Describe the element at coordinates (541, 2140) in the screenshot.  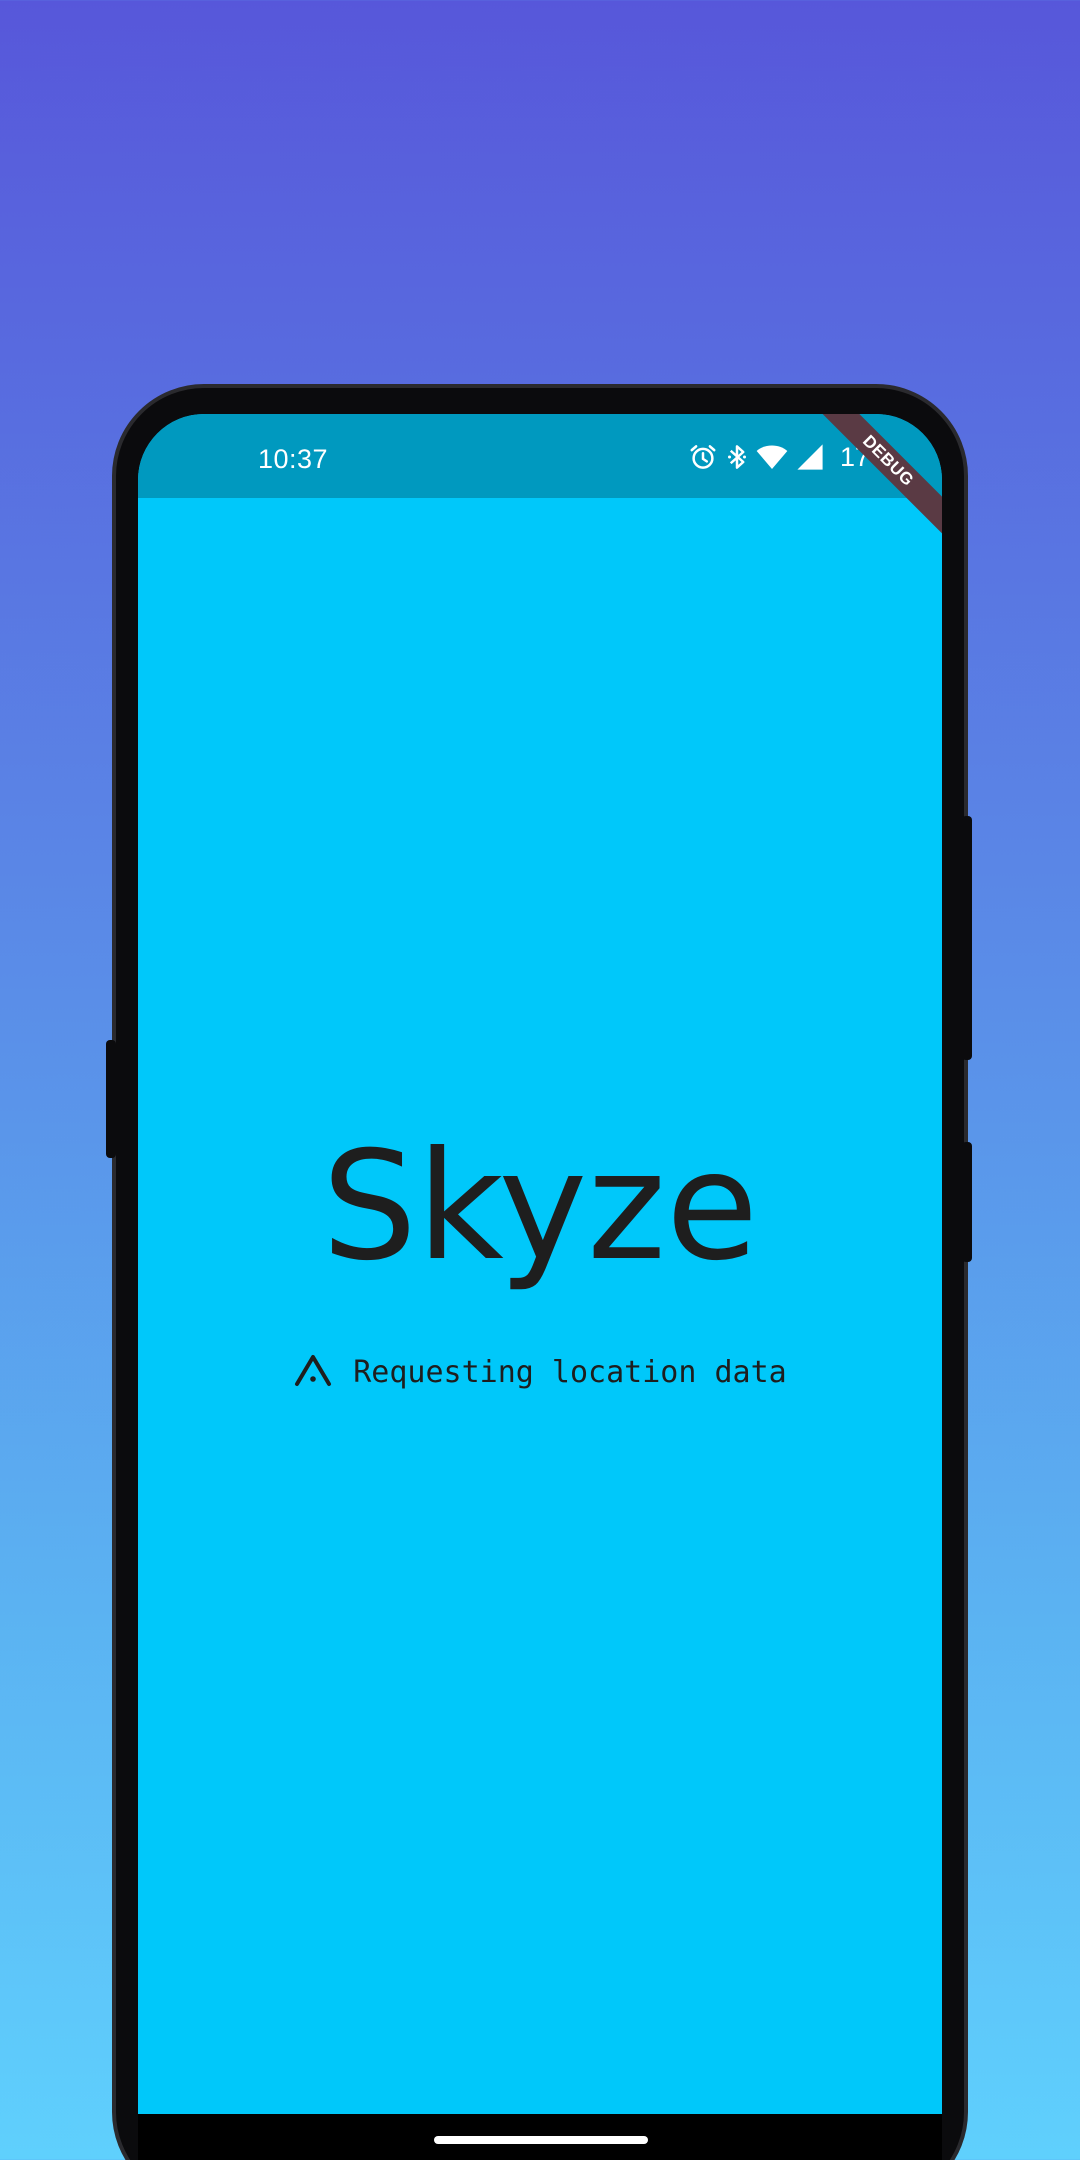
I see `home-indicator` at that location.